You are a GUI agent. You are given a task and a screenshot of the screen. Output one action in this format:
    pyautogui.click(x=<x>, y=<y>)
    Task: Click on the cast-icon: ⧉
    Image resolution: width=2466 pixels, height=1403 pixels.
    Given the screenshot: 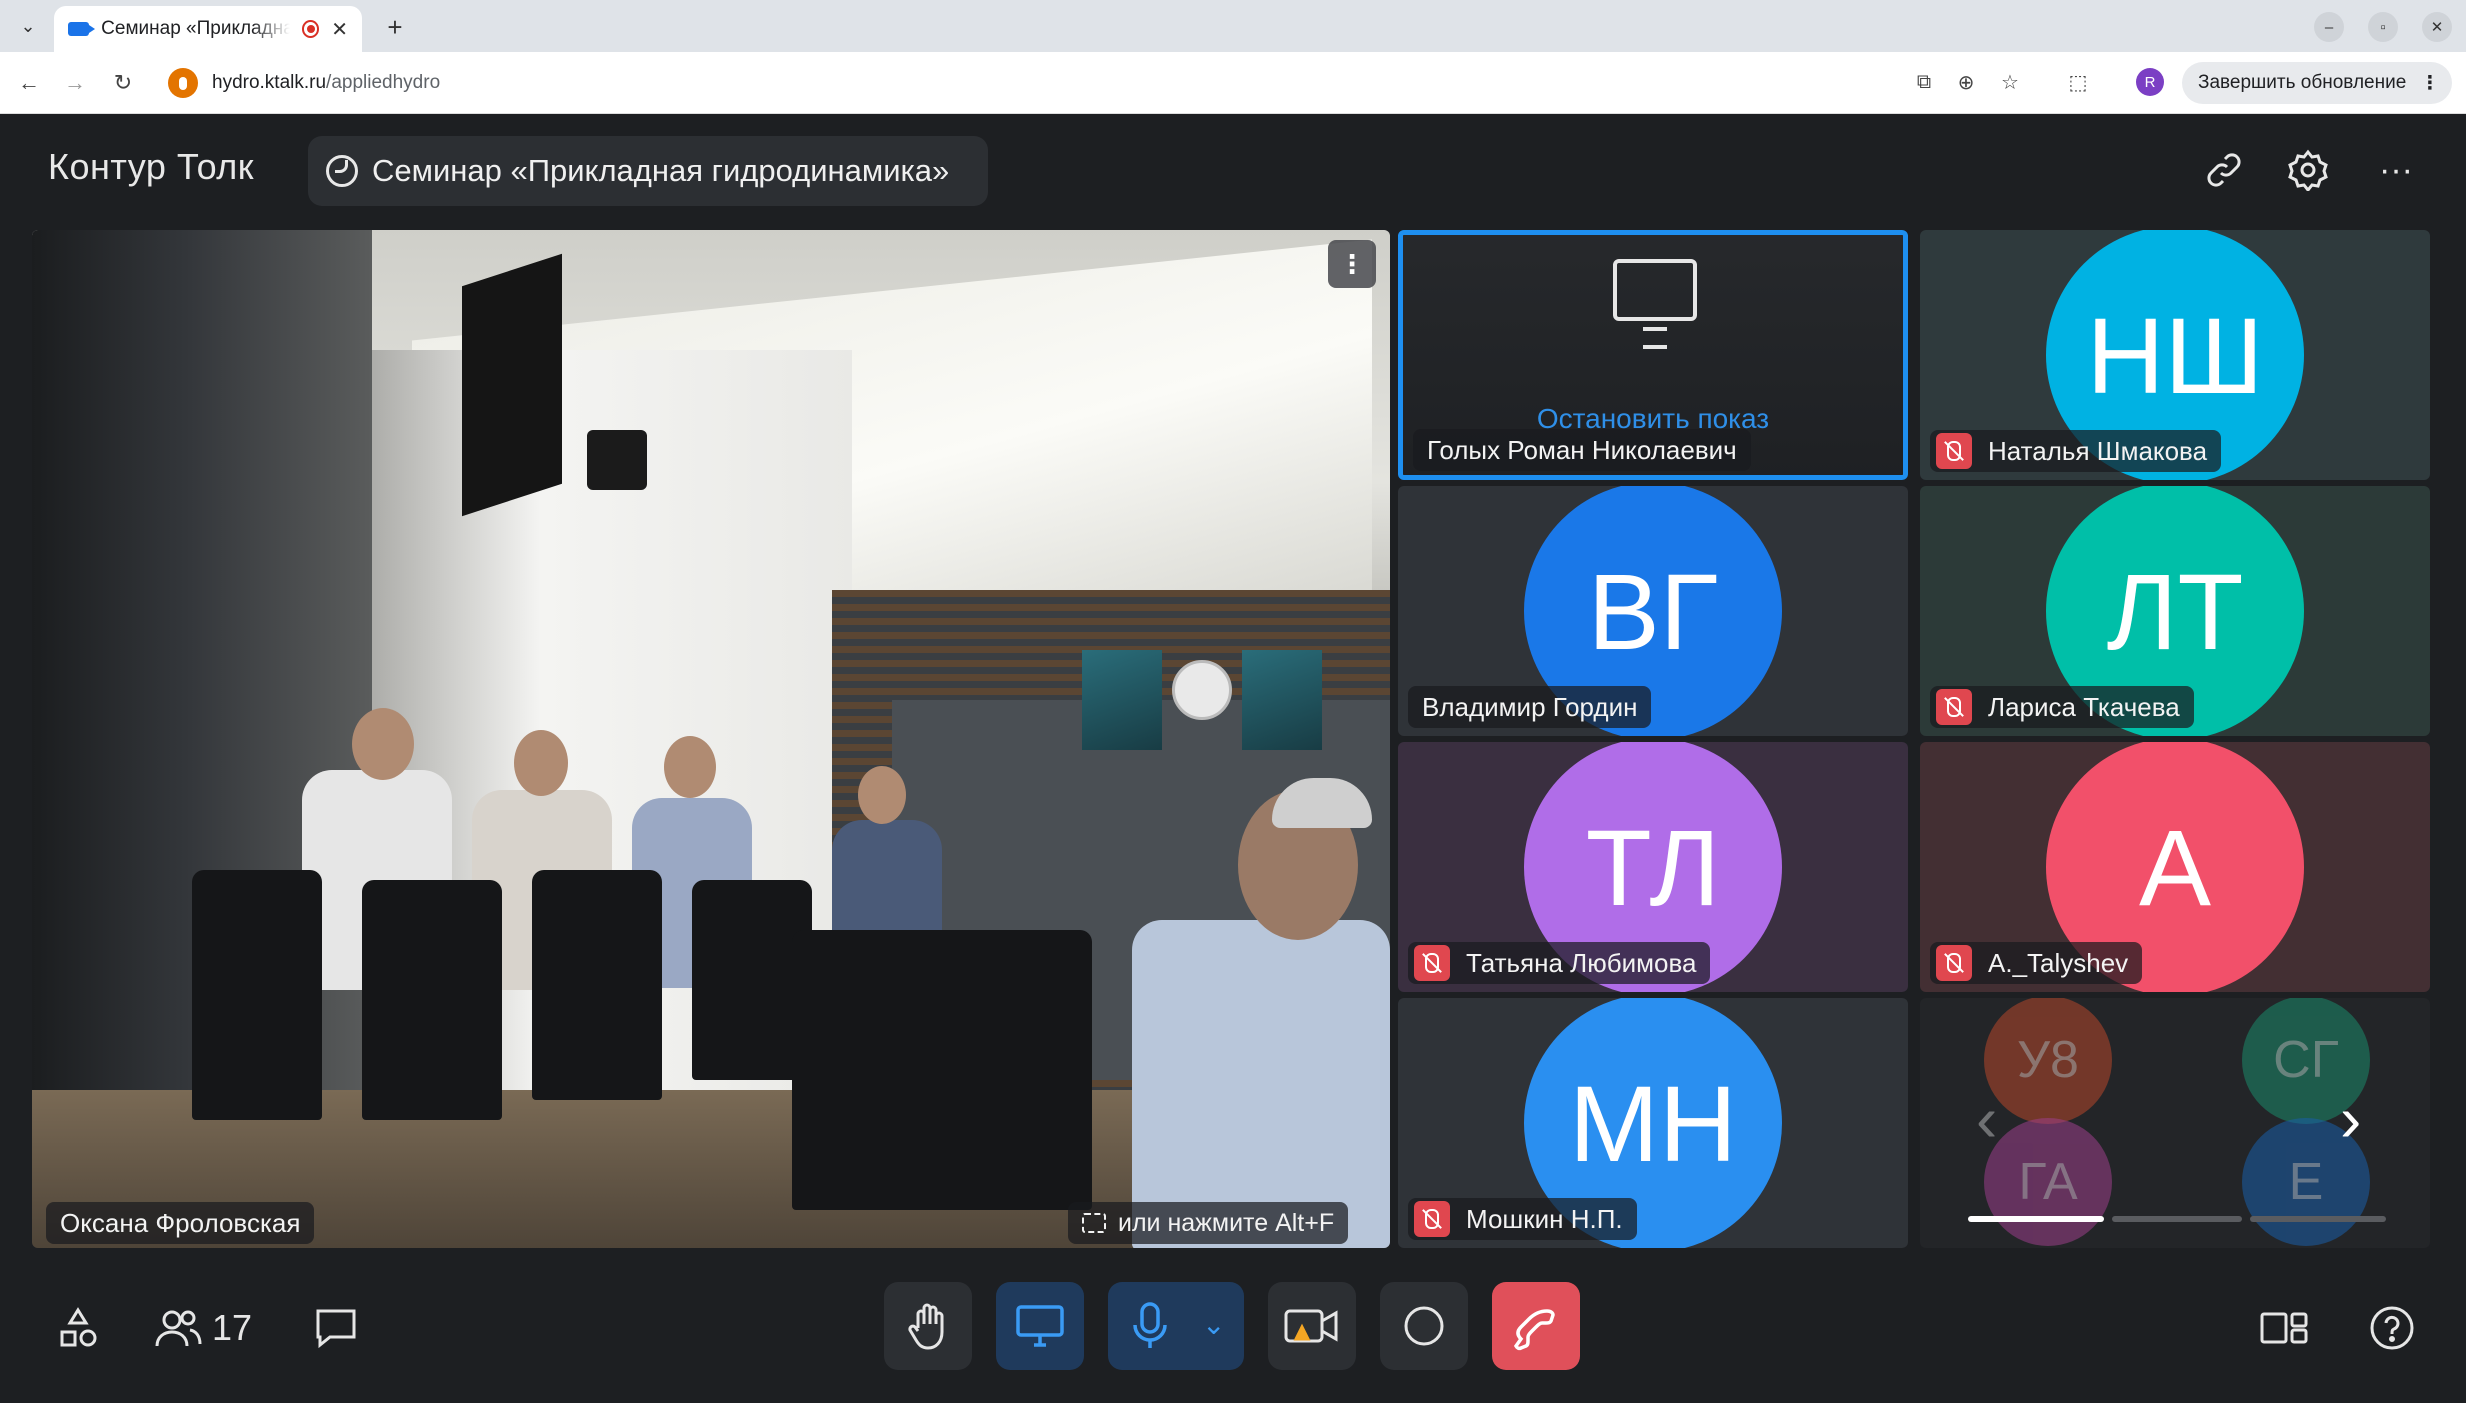 What is the action you would take?
    pyautogui.click(x=1924, y=82)
    